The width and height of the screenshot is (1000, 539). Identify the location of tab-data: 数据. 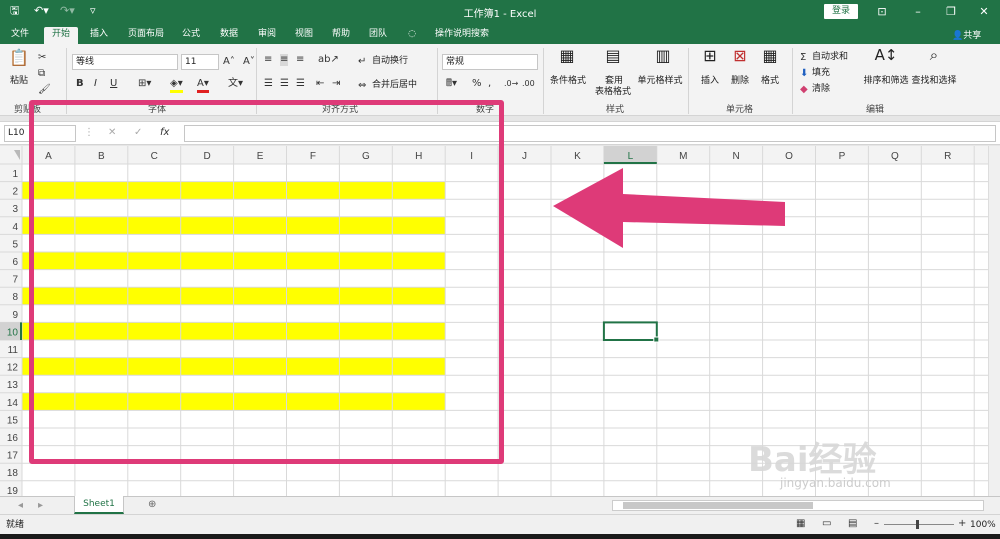
(229, 35).